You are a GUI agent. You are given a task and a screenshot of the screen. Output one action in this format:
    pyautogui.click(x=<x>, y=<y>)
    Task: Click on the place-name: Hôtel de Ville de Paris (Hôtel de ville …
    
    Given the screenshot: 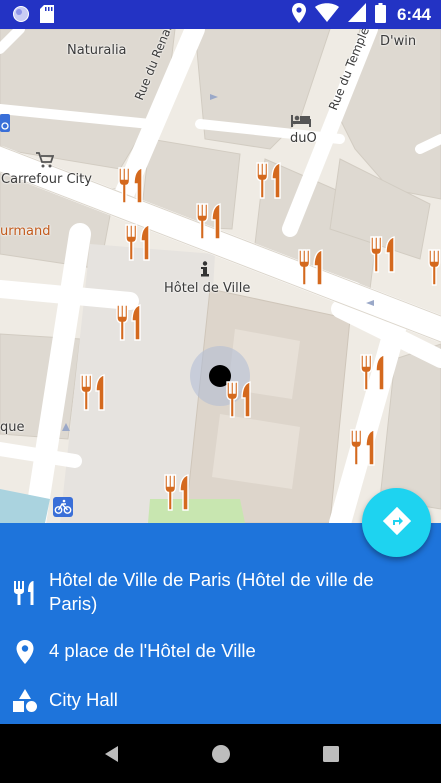 What is the action you would take?
    pyautogui.click(x=211, y=591)
    